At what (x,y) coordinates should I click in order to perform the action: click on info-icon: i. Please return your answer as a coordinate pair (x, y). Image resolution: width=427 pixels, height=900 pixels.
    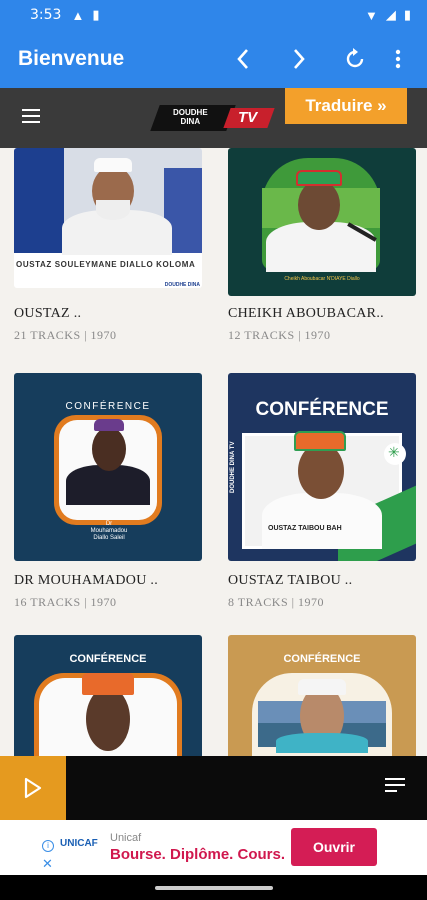
    Looking at the image, I should click on (48, 846).